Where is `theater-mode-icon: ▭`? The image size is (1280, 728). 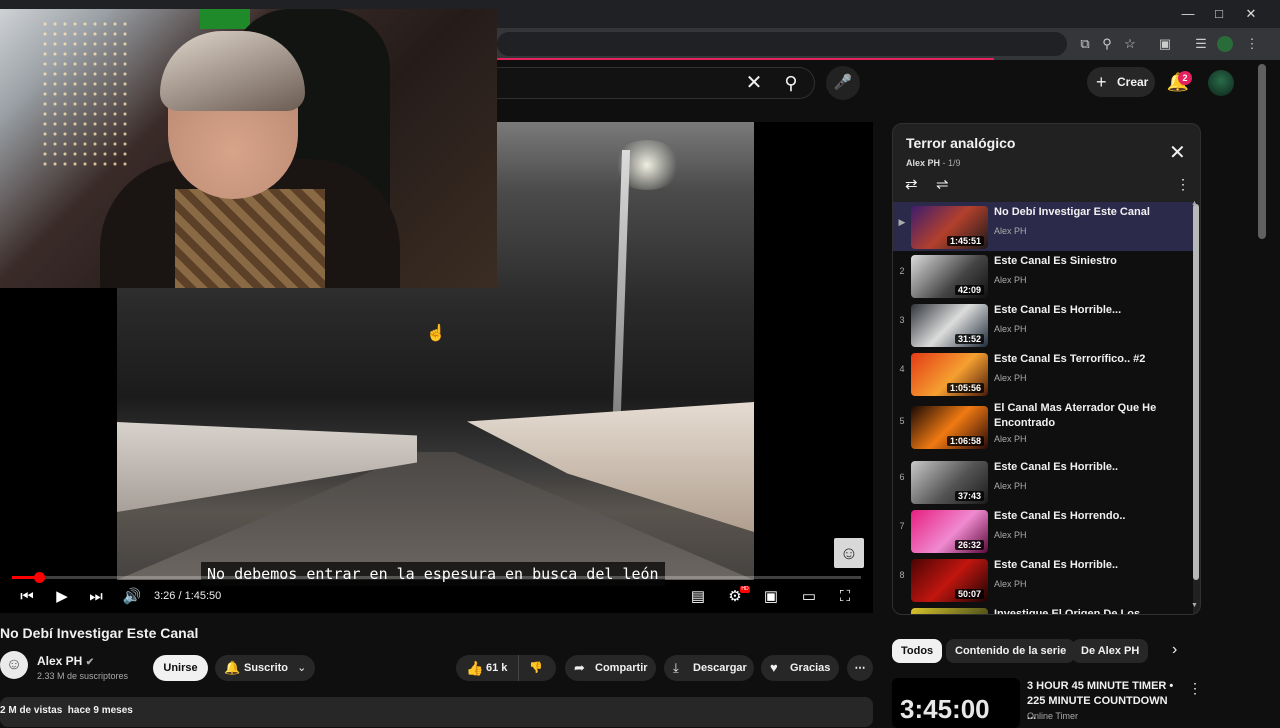 theater-mode-icon: ▭ is located at coordinates (809, 597).